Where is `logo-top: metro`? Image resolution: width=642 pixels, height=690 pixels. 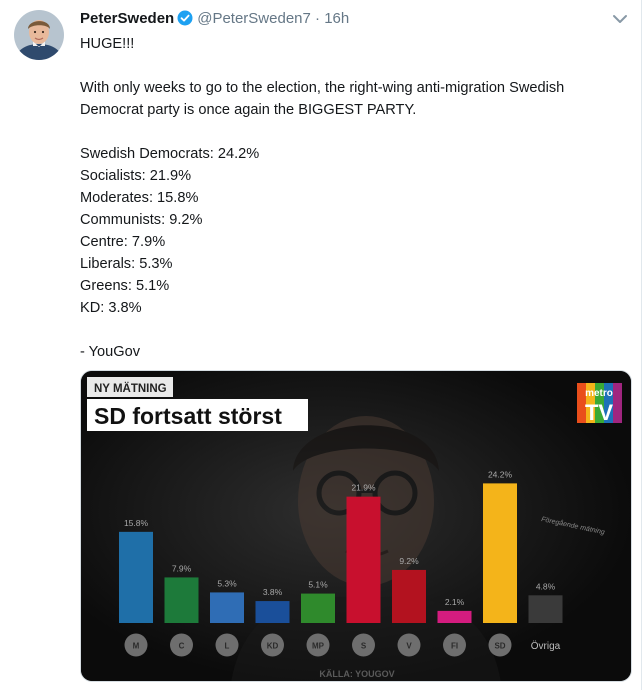
logo-top: metro is located at coordinates (599, 393).